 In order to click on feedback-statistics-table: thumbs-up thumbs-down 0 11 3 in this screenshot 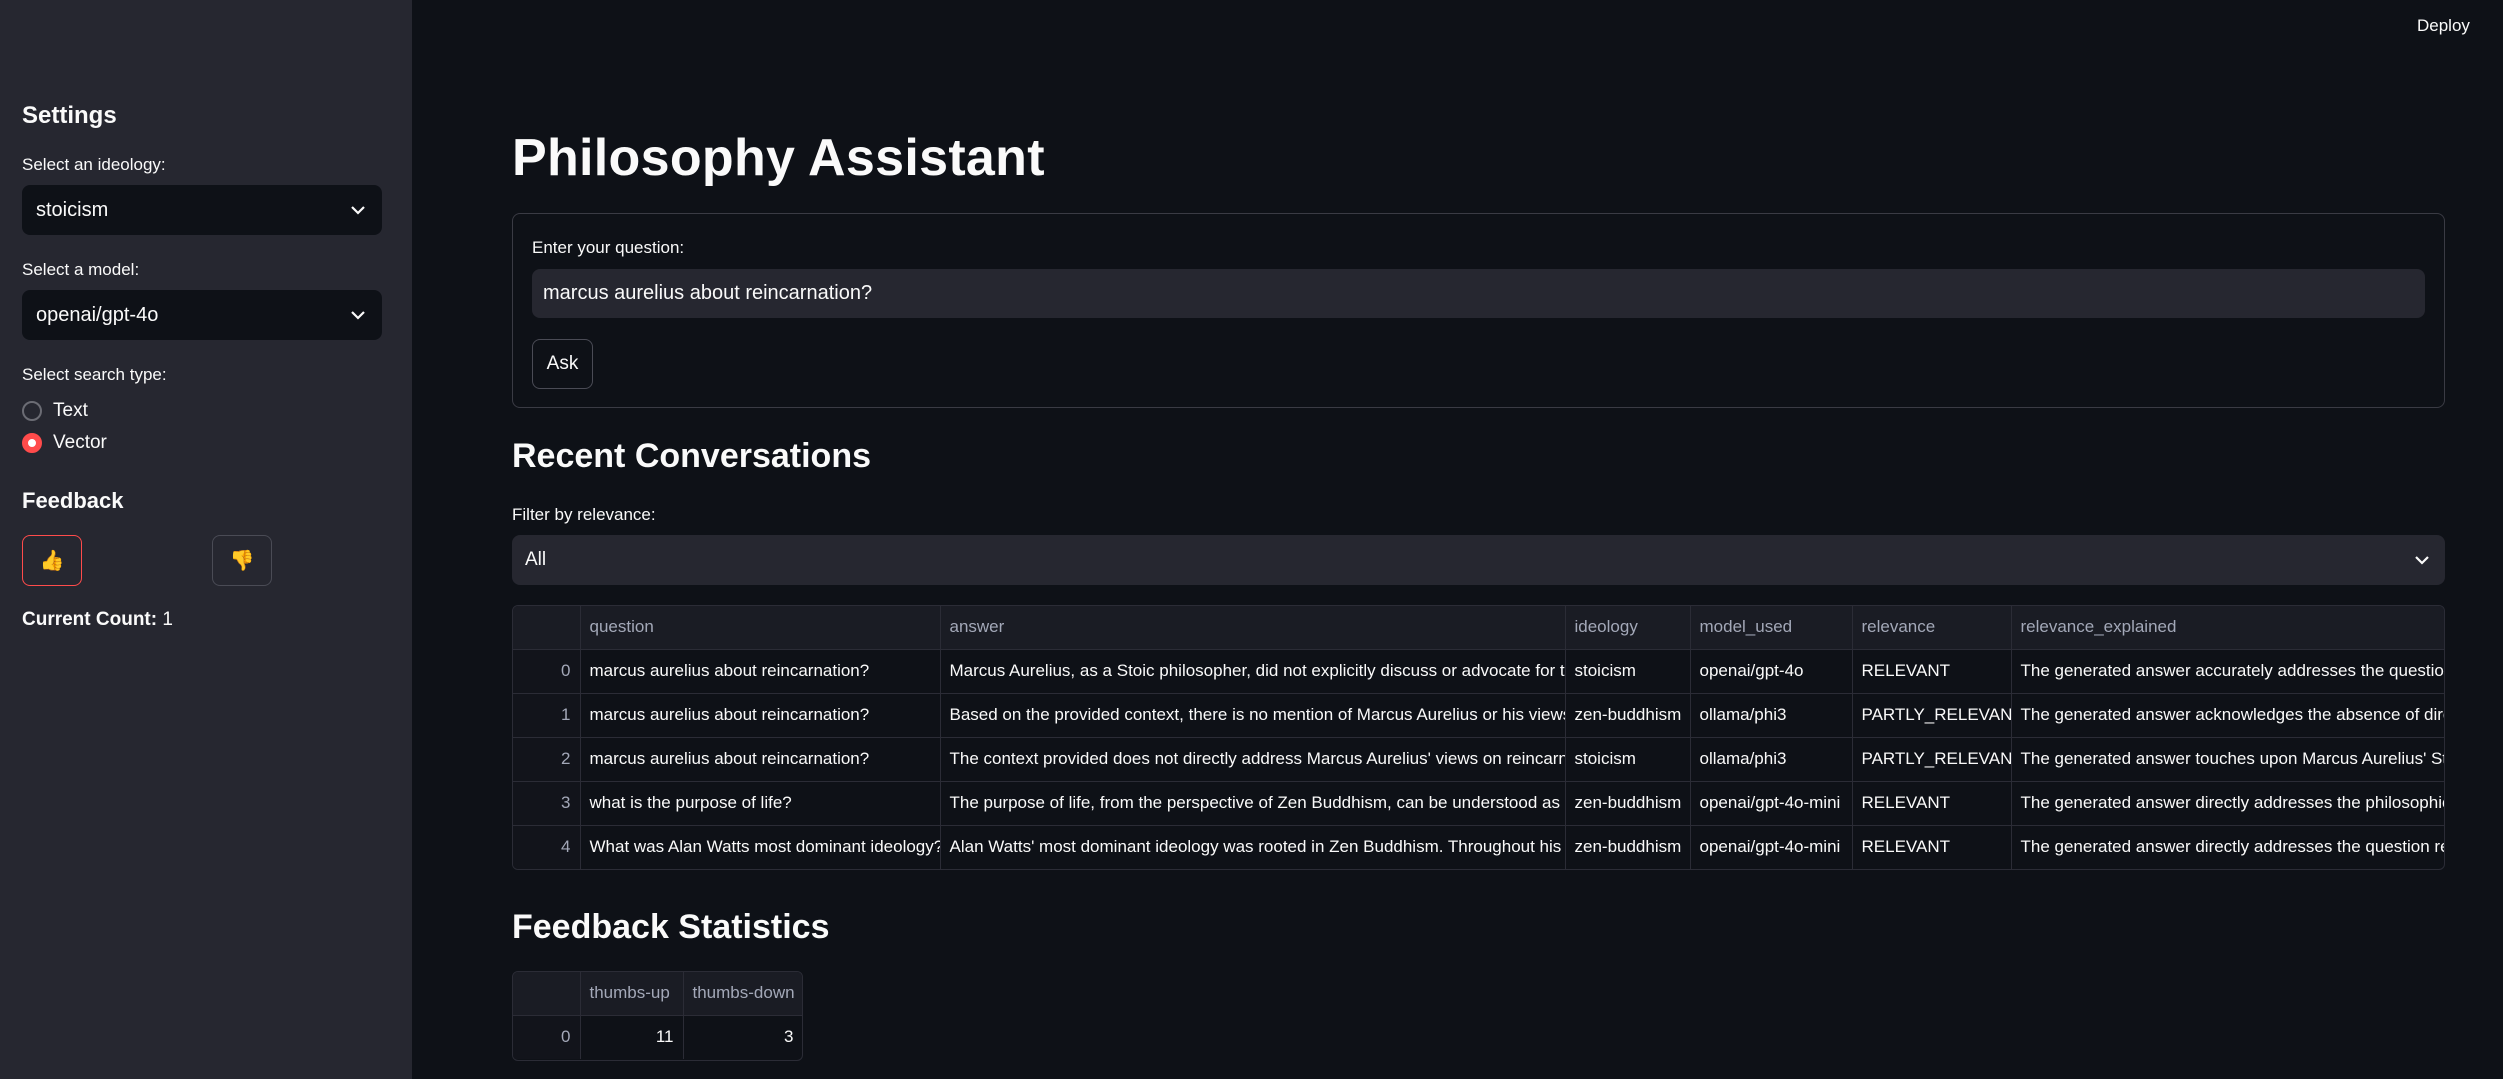, I will do `click(657, 1016)`.